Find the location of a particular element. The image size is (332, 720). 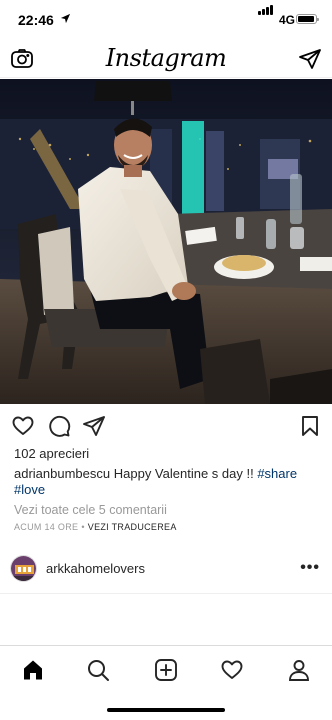

app-header: Instagram is located at coordinates (166, 59).